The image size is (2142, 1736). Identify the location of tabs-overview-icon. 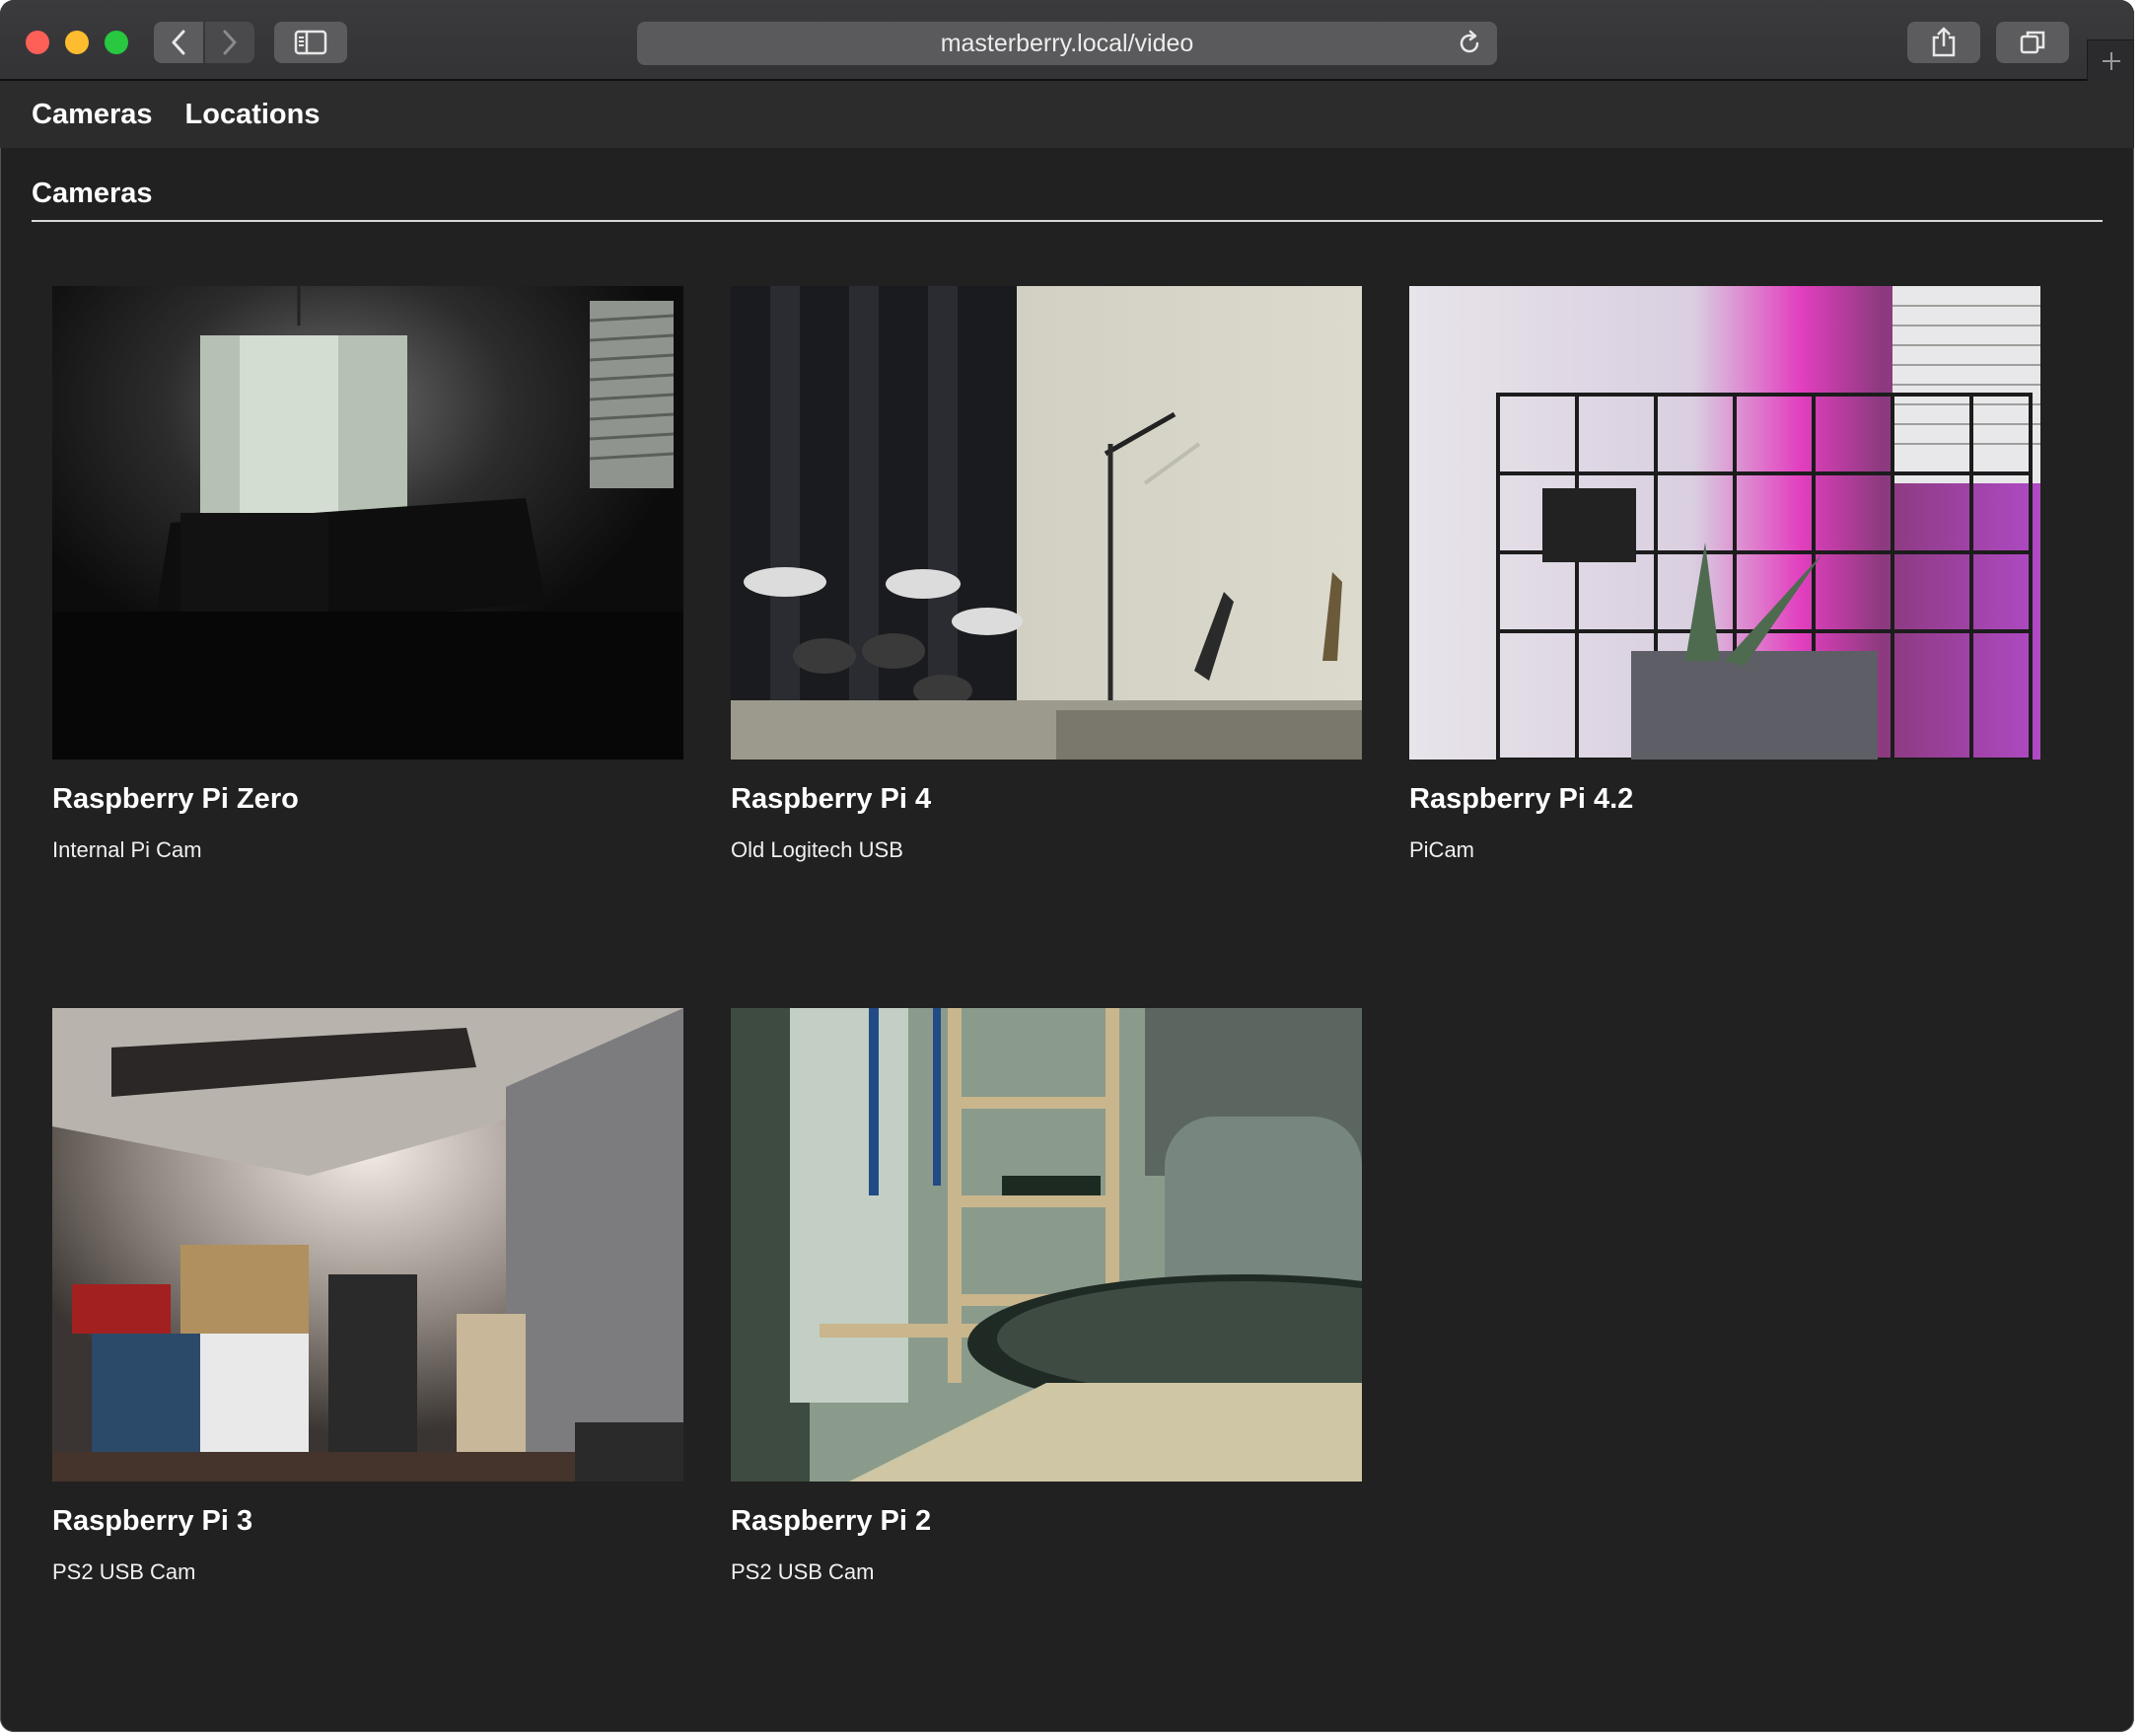
(2032, 42).